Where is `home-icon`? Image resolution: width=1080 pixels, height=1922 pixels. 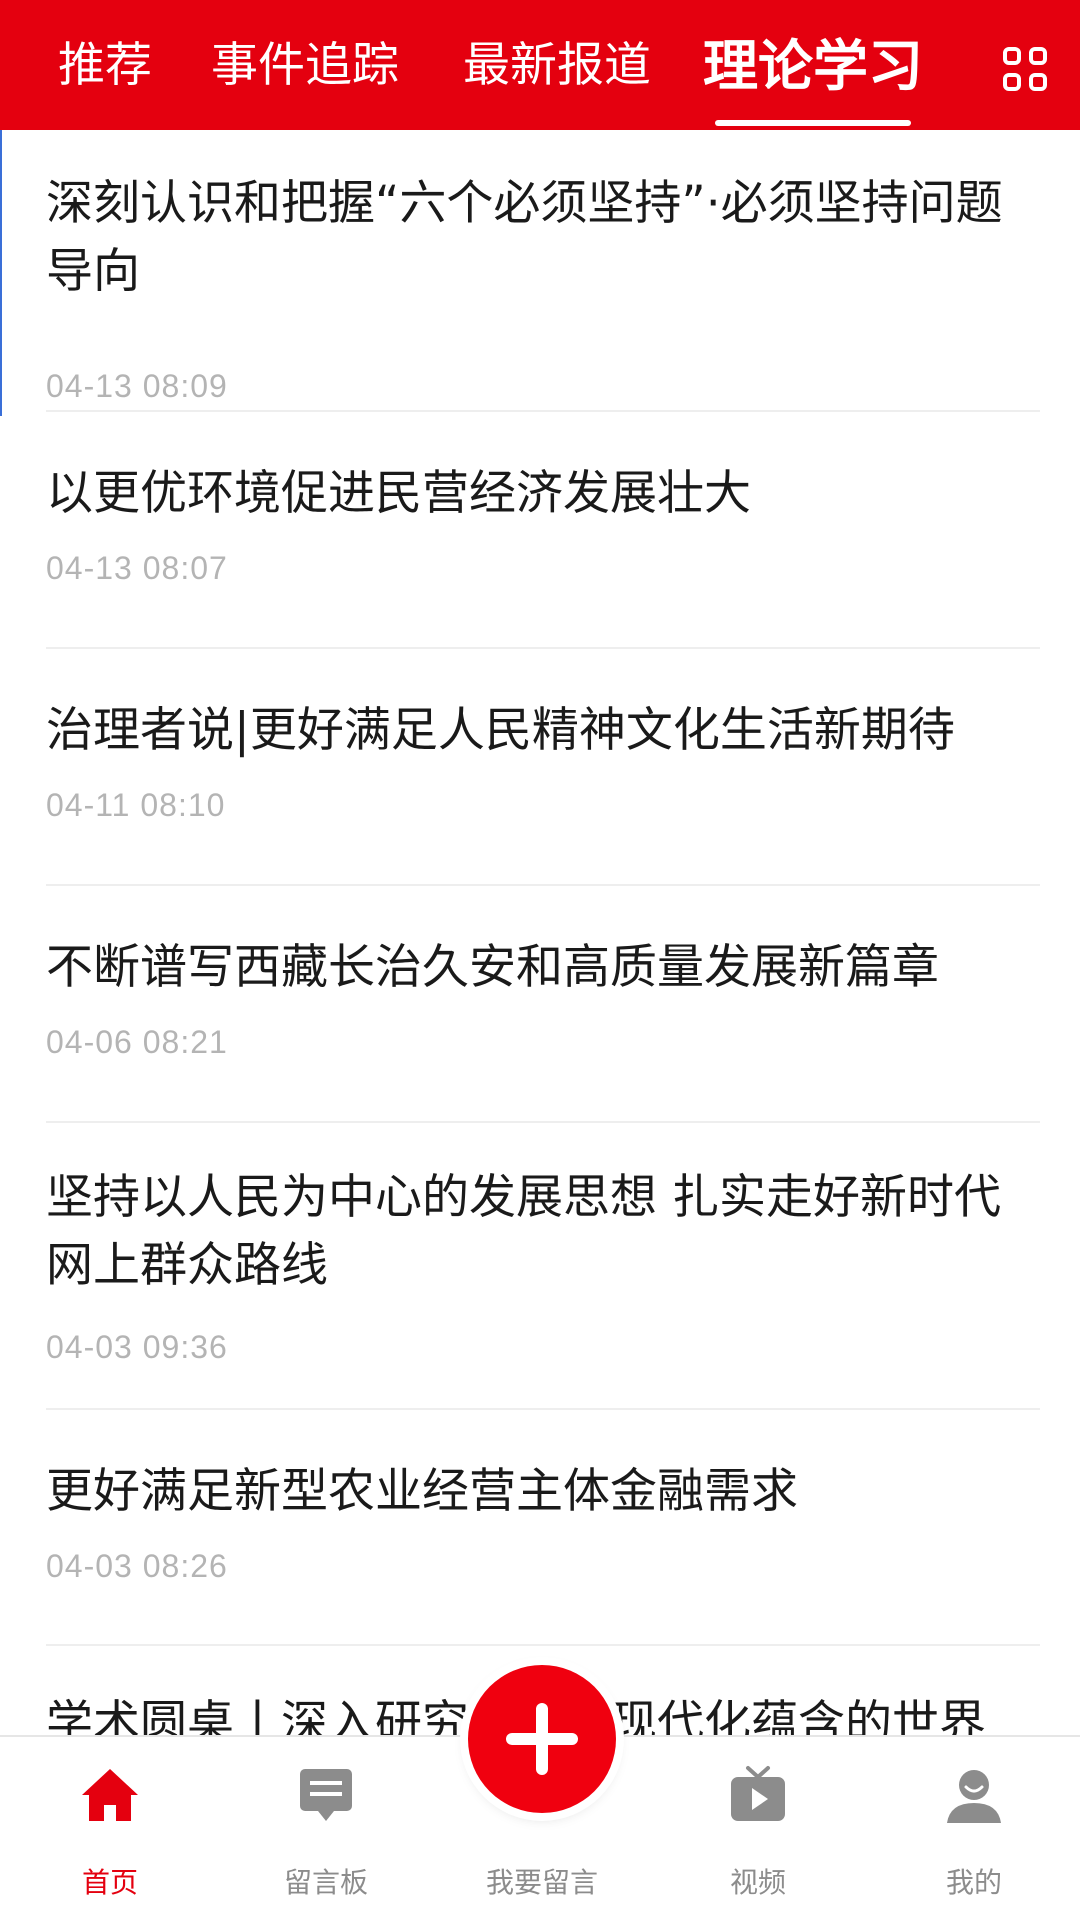
home-icon is located at coordinates (110, 1795).